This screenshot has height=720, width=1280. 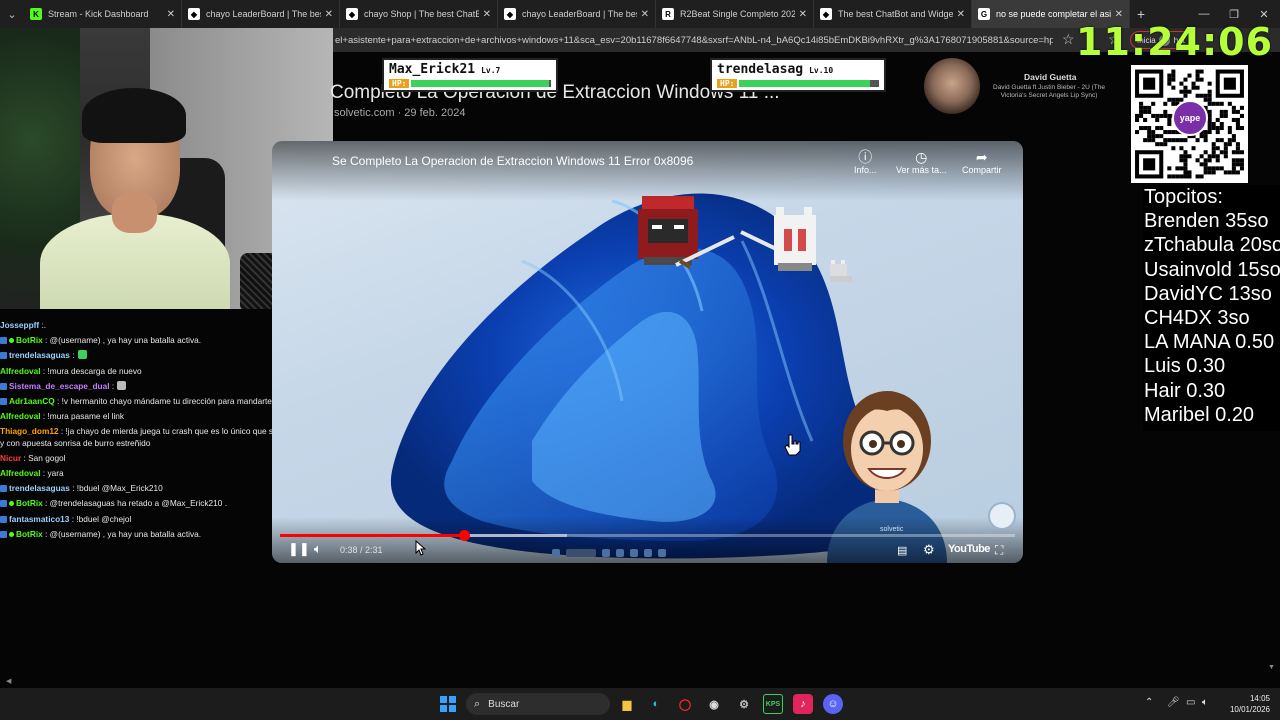 What do you see at coordinates (12, 14) in the screenshot?
I see `tab-search-chevron-icon: ⌄` at bounding box center [12, 14].